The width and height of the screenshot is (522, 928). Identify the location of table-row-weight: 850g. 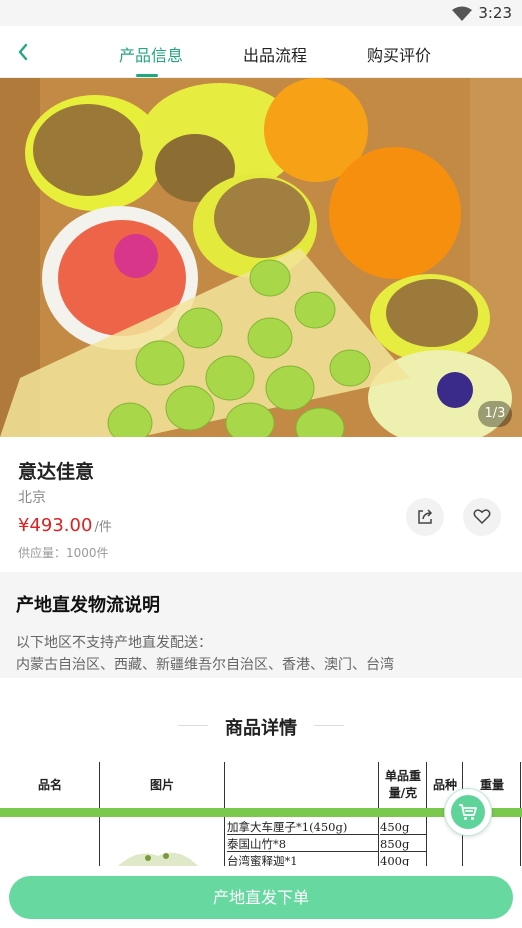
(403, 844).